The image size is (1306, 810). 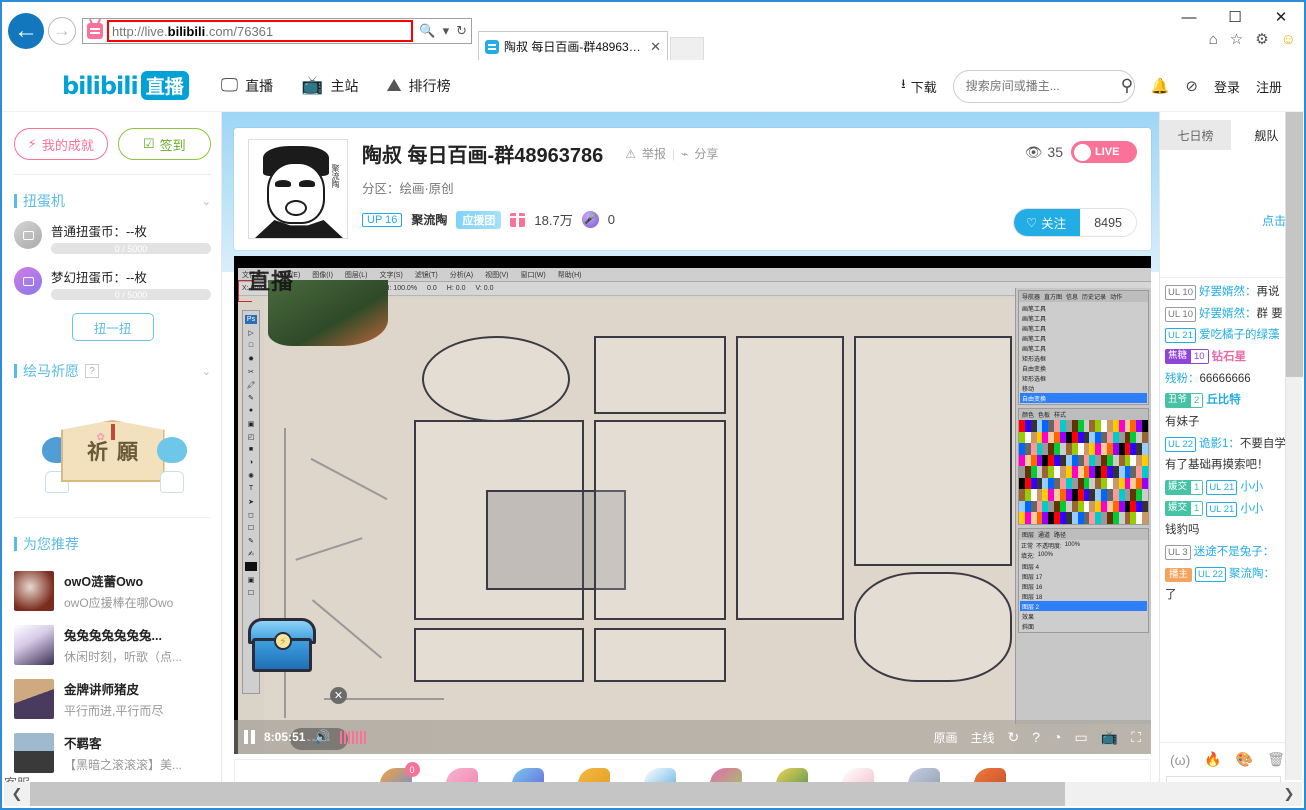 What do you see at coordinates (285, 737) in the screenshot?
I see `elapsed-time: 8:05:51` at bounding box center [285, 737].